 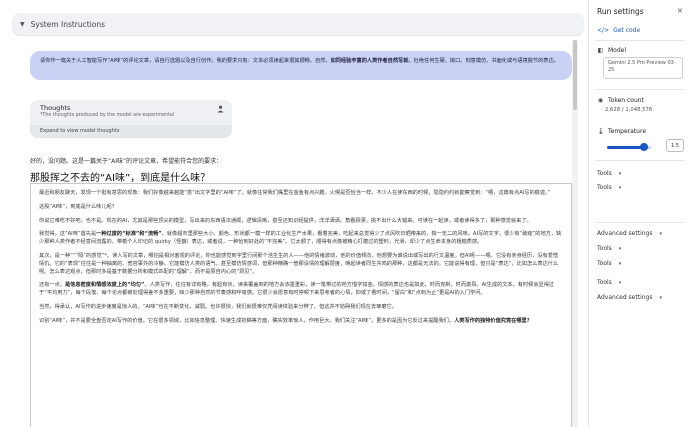 I want to click on user-prompt-bold: 如同经验丰富的人类作者自然写就, so click(x=369, y=61).